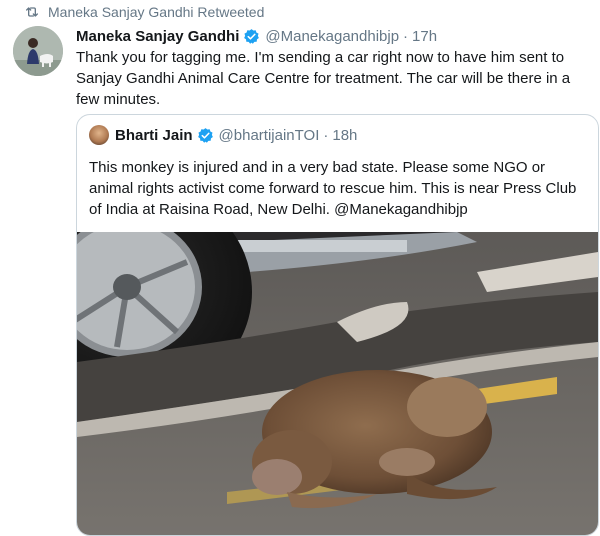 The width and height of the screenshot is (600, 536). Describe the element at coordinates (344, 135) in the screenshot. I see `quoted-timestamp: 18h` at that location.